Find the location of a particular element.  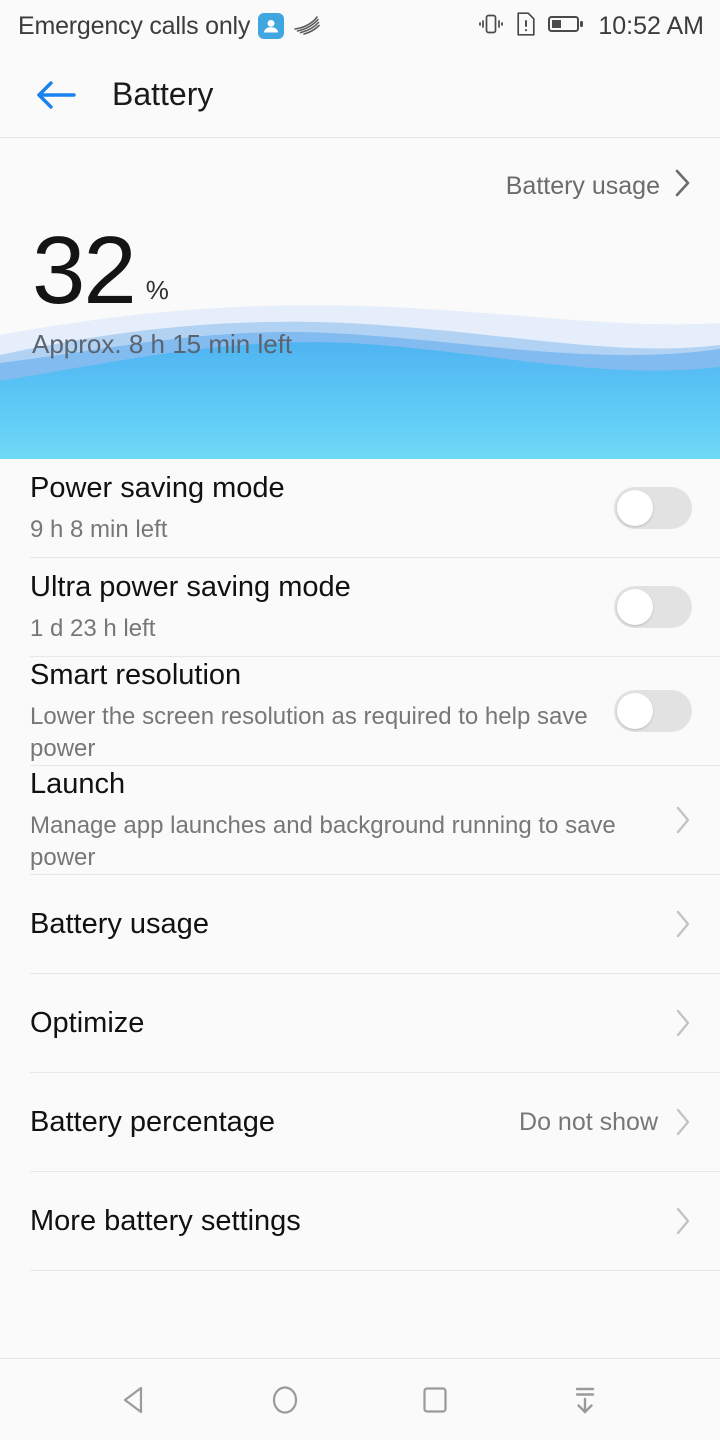

clock-label: 10:52 AM is located at coordinates (651, 25).